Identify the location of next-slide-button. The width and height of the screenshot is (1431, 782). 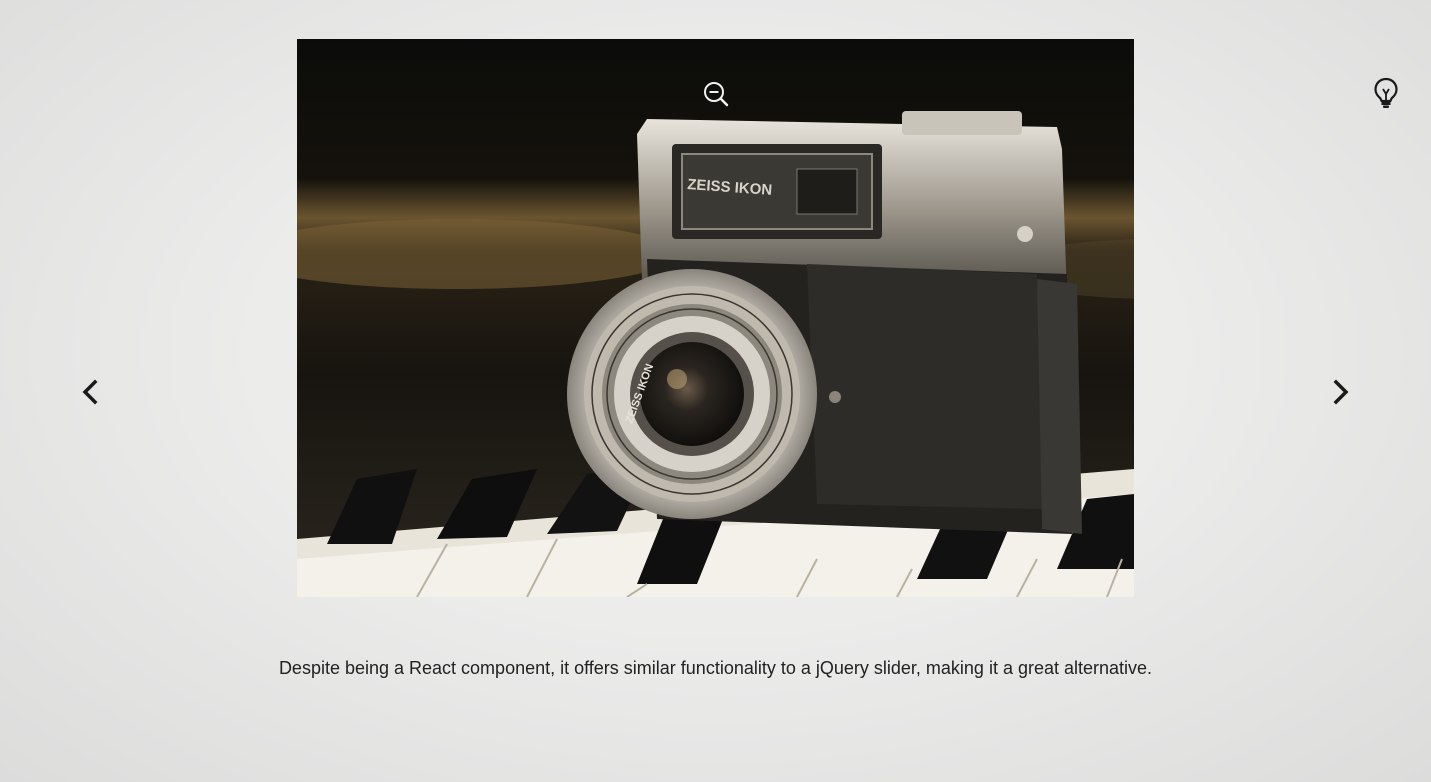
(1341, 392).